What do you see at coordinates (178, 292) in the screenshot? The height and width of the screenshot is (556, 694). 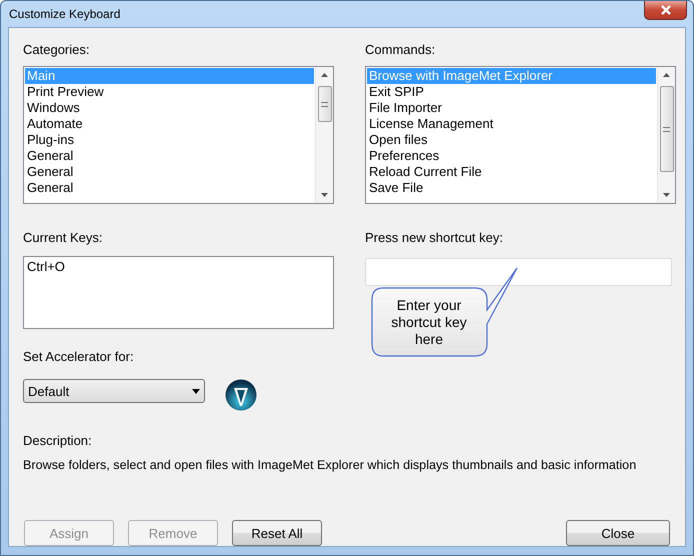 I see `current-keys-list: Ctrl+O` at bounding box center [178, 292].